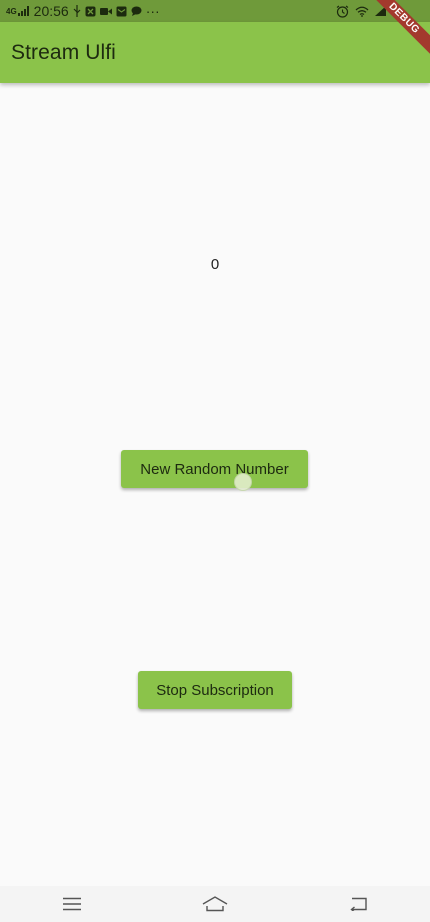 The width and height of the screenshot is (430, 922). Describe the element at coordinates (215, 11) in the screenshot. I see `status-bar: 4G 20:56 ···` at that location.